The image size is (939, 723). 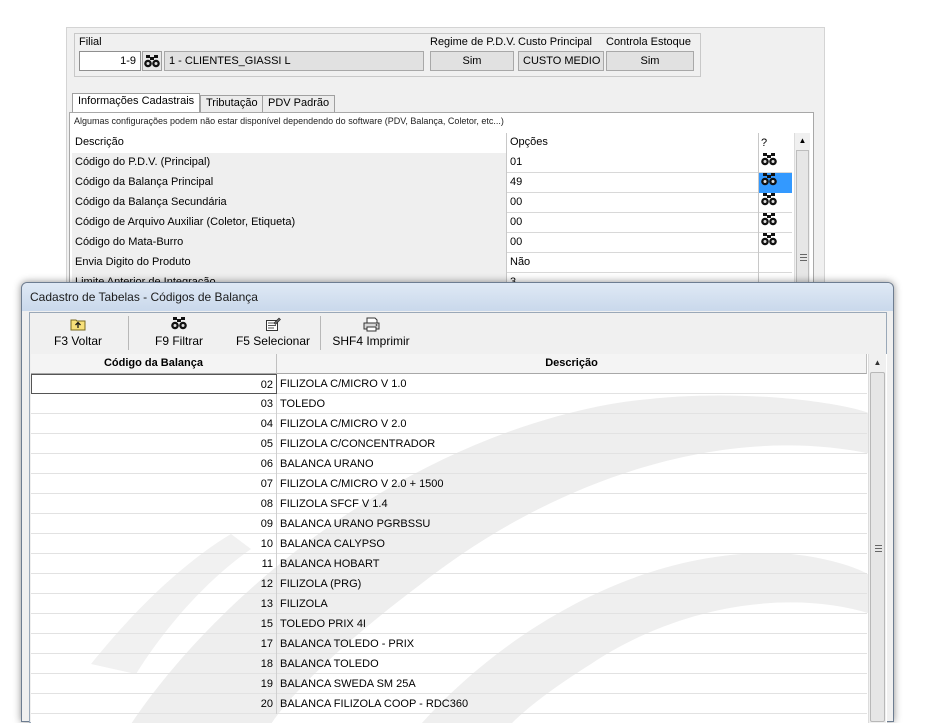 I want to click on header-codigo: Código da Balança, so click(x=154, y=364).